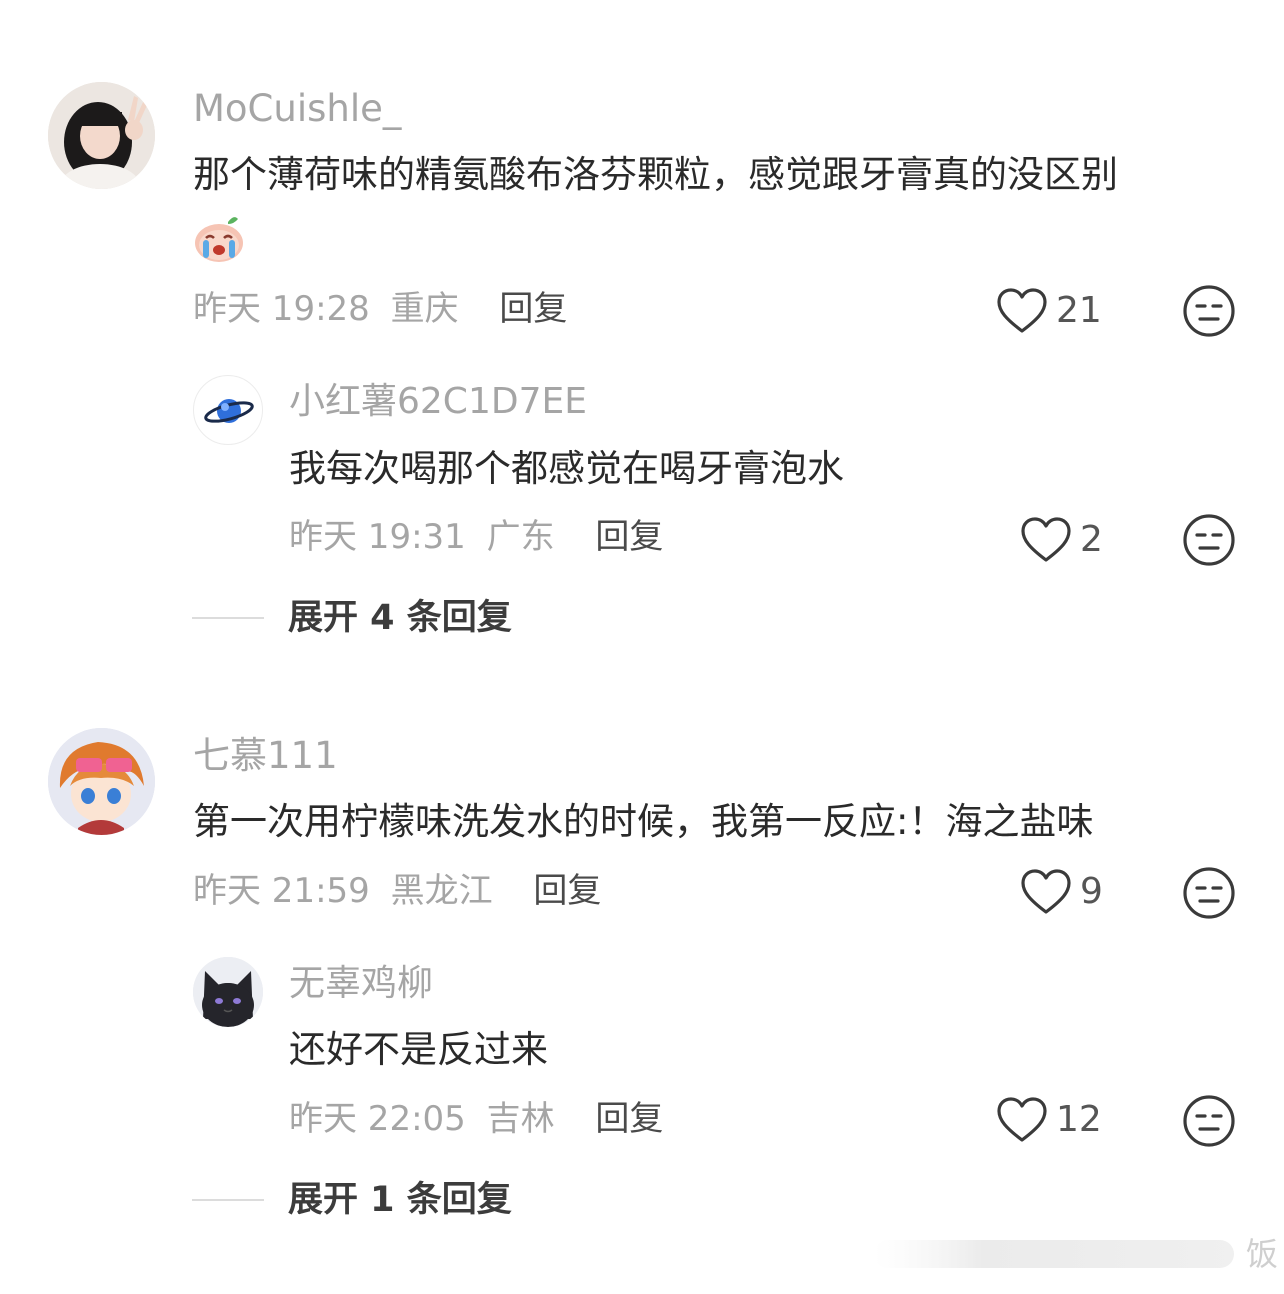 This screenshot has width=1284, height=1294. I want to click on comment-time: 昨天 21:59, so click(281, 891).